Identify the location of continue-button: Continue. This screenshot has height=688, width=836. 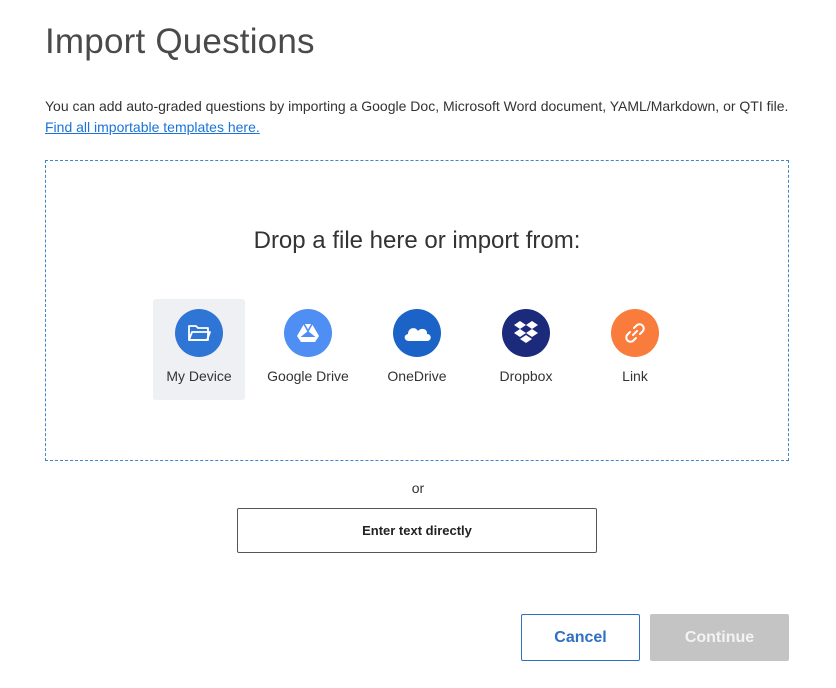
(719, 637).